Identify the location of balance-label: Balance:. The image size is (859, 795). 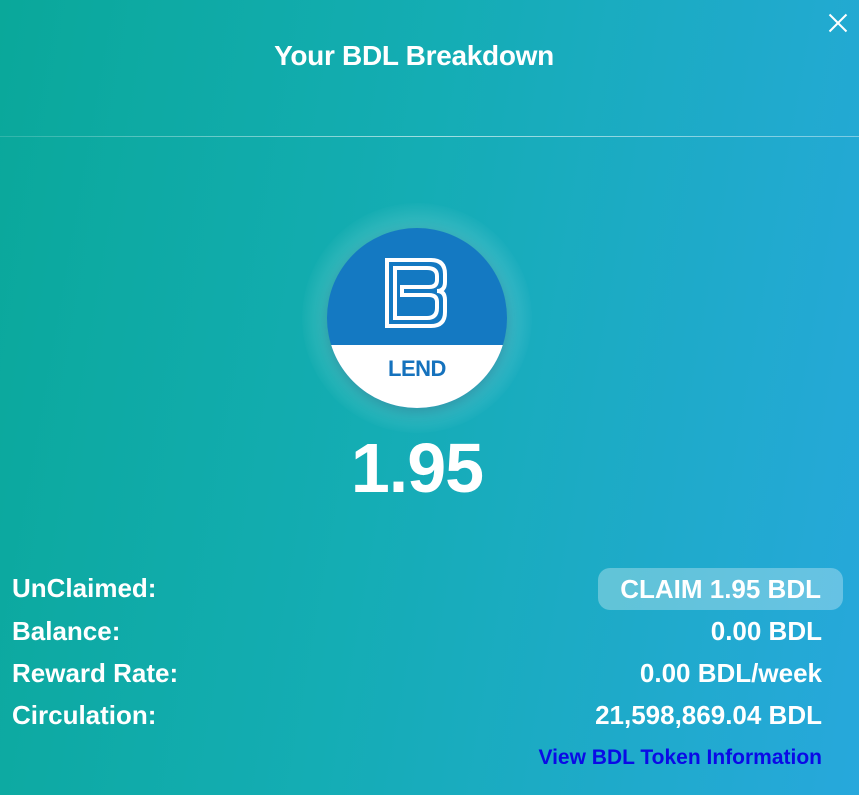
(66, 631).